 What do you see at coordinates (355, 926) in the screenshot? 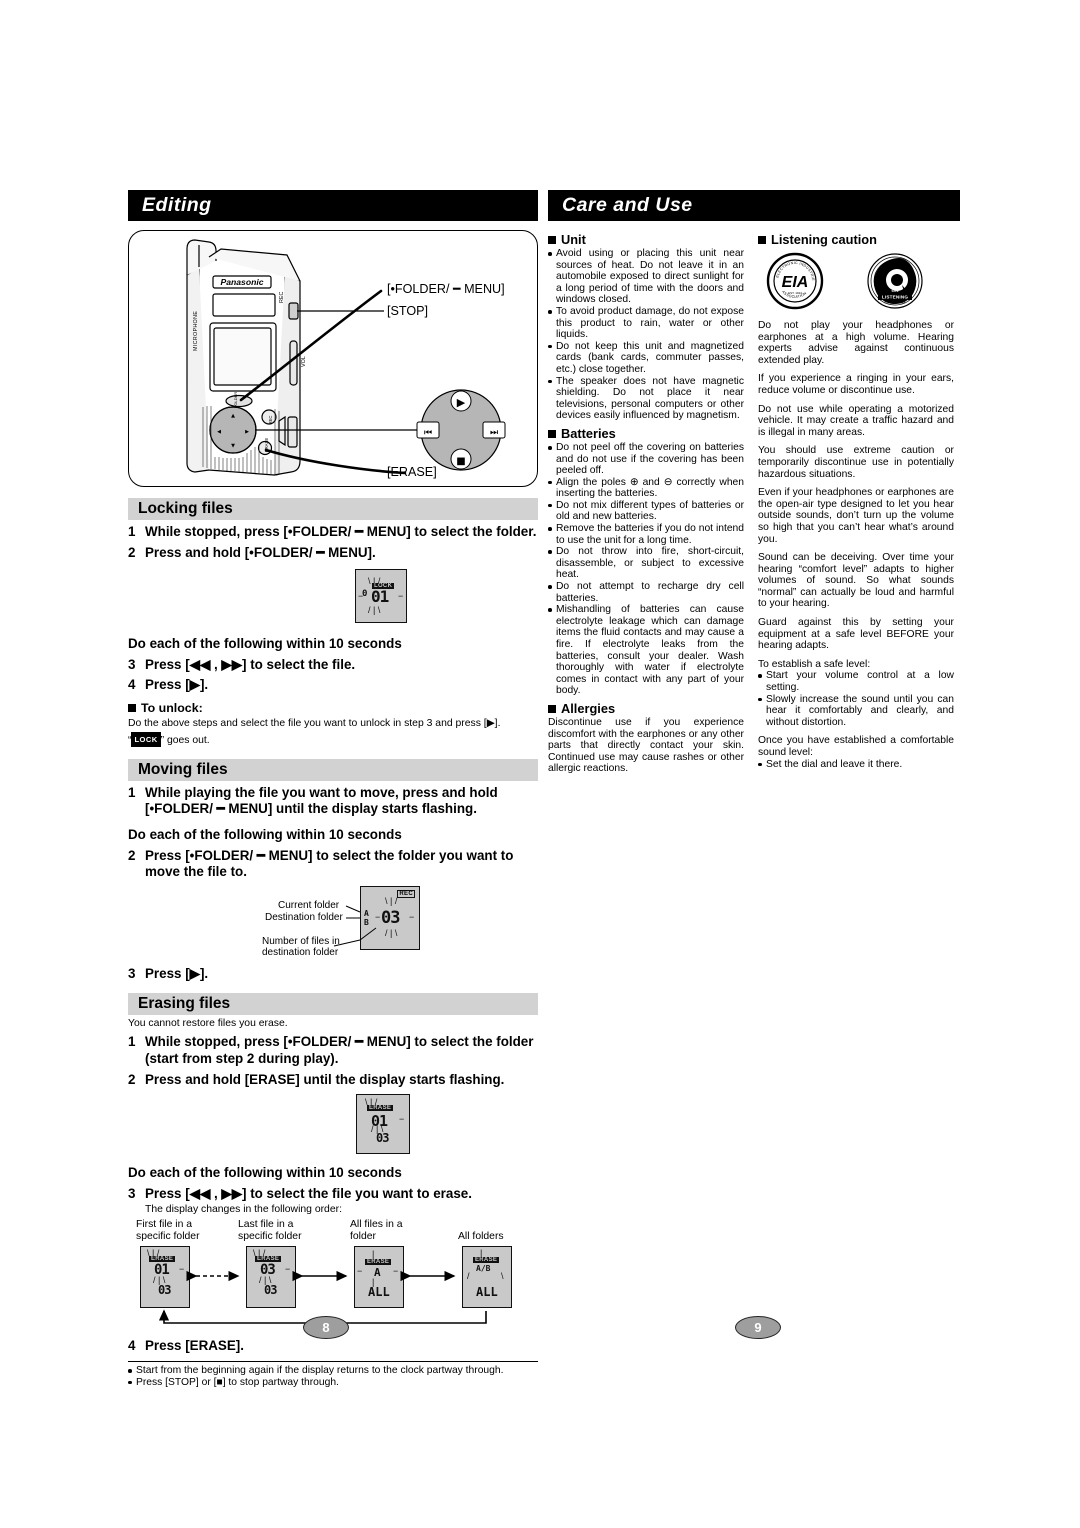
I see `moving-leader-lines` at bounding box center [355, 926].